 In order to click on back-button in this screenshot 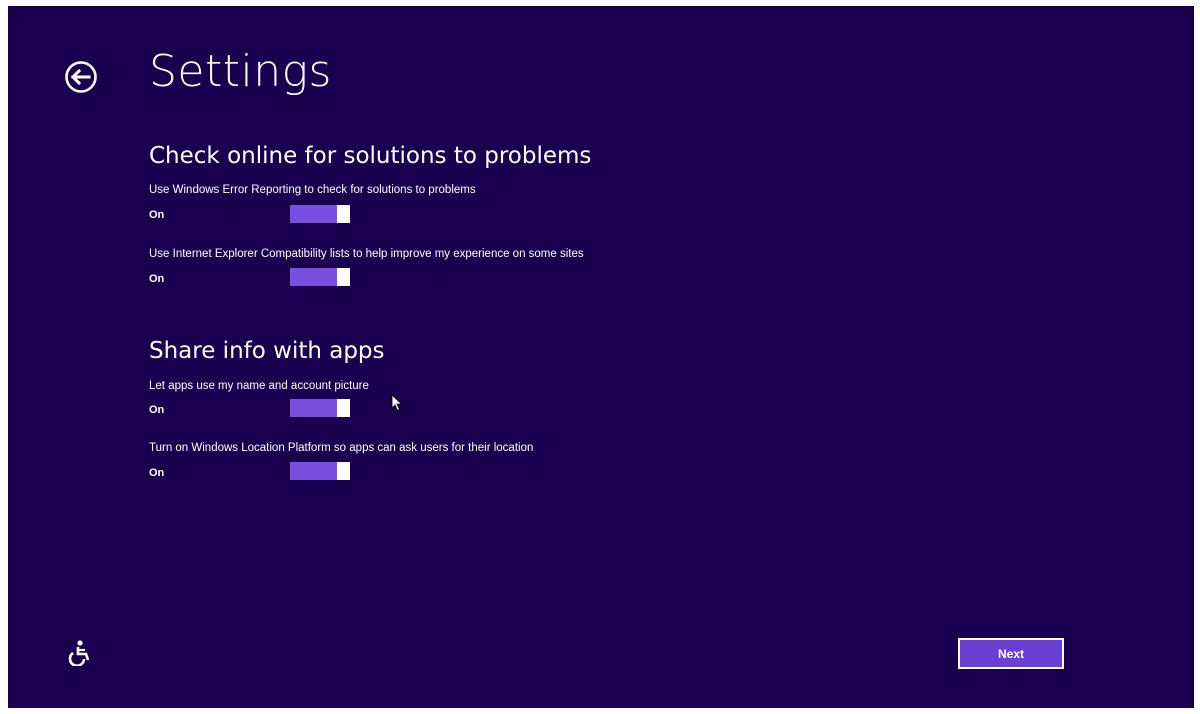, I will do `click(81, 77)`.